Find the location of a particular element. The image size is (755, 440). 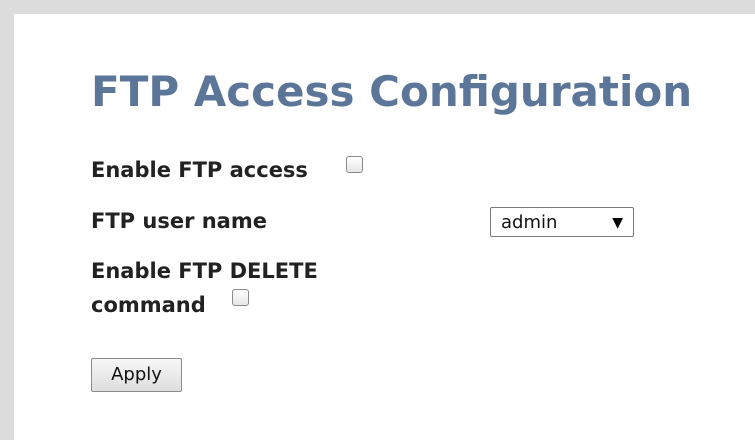

enable-ftp-delete-checkbox is located at coordinates (240, 297).